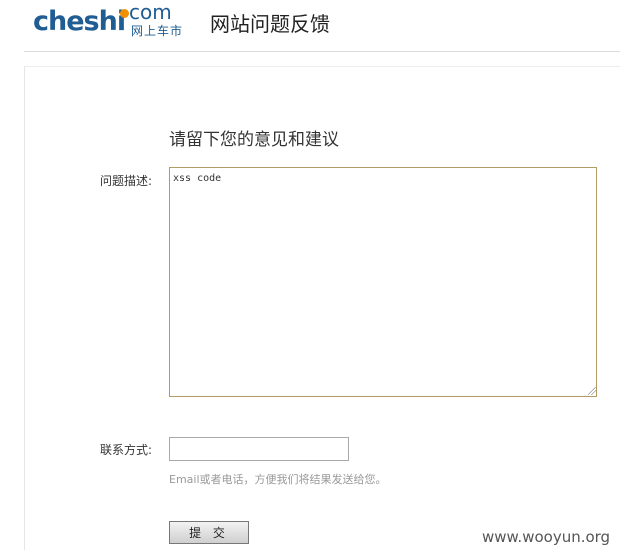 Image resolution: width=620 pixels, height=550 pixels. I want to click on header-divider, so click(322, 51).